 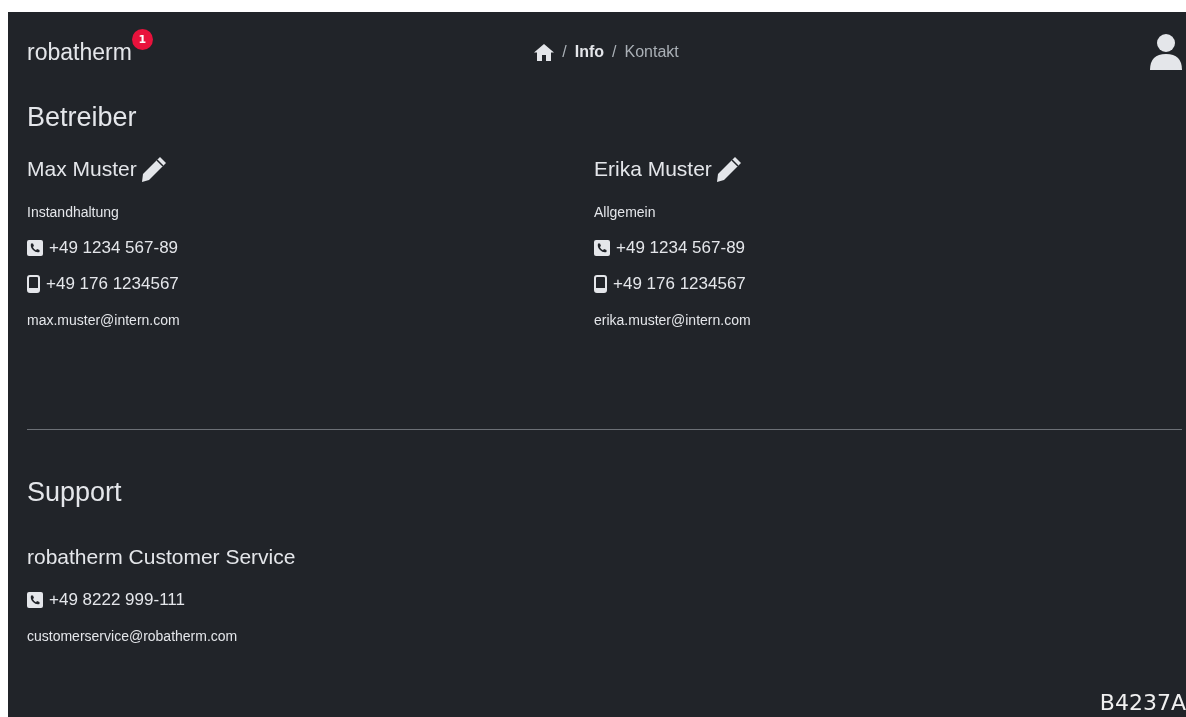 I want to click on contact-name: robatherm Customer Service, so click(x=161, y=557).